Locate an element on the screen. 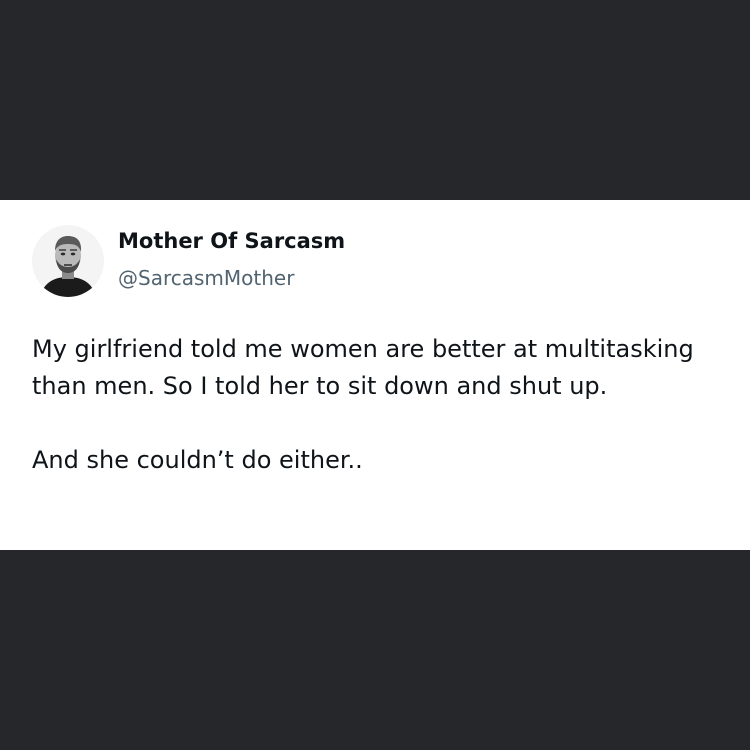  profile-photo-icon is located at coordinates (68, 261).